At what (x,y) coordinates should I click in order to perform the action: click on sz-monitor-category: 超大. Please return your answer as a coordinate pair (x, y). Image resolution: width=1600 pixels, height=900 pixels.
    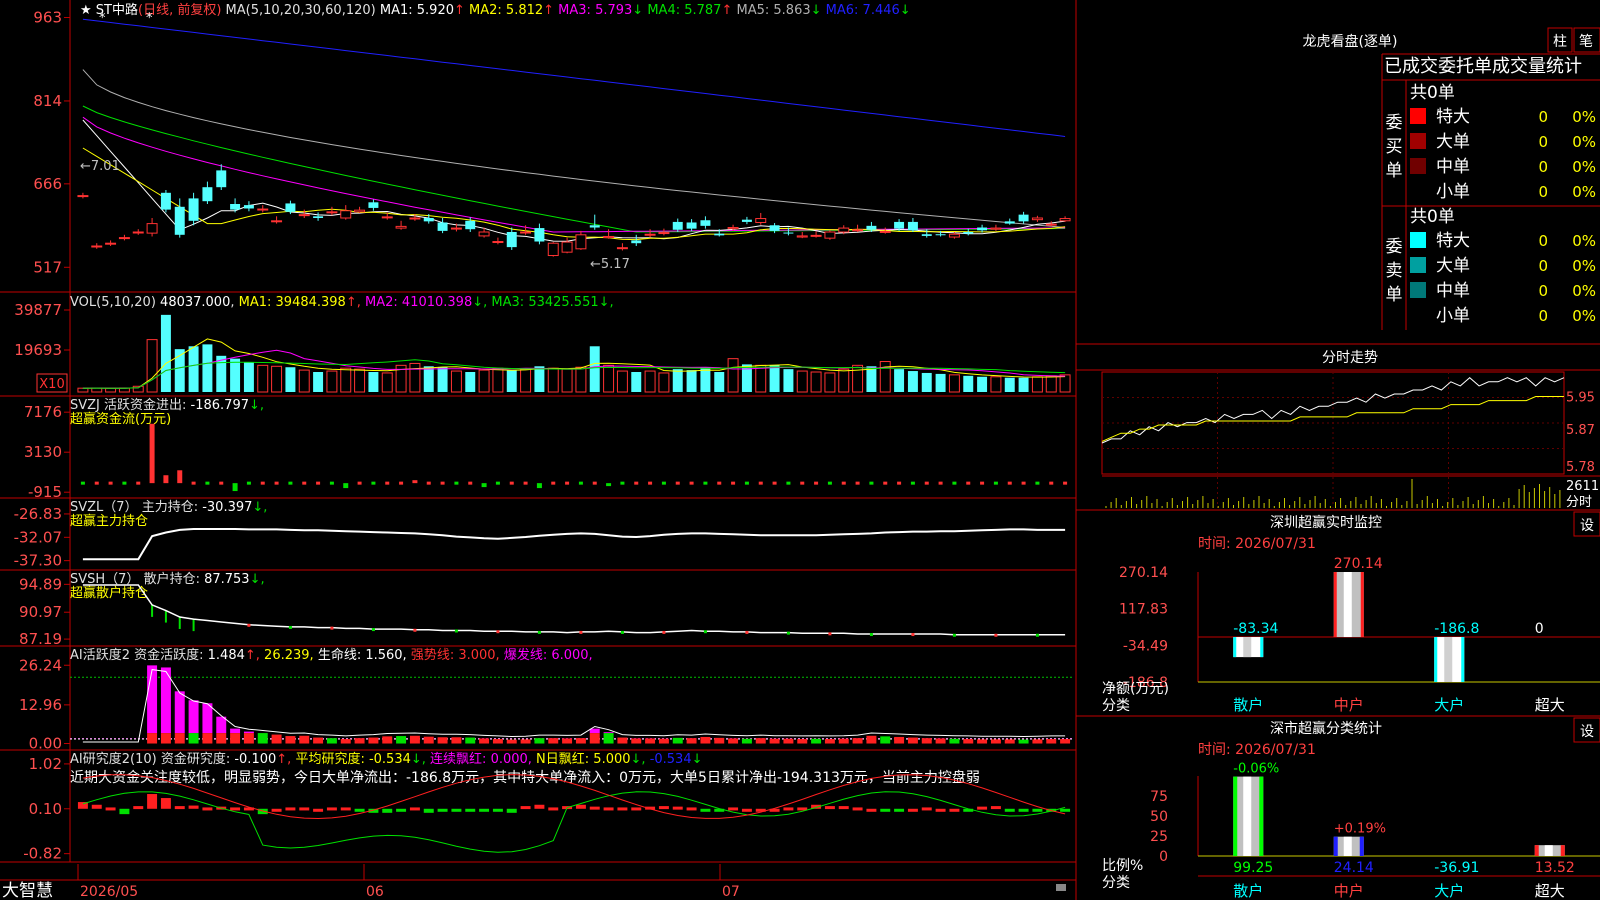
    Looking at the image, I should click on (1550, 705).